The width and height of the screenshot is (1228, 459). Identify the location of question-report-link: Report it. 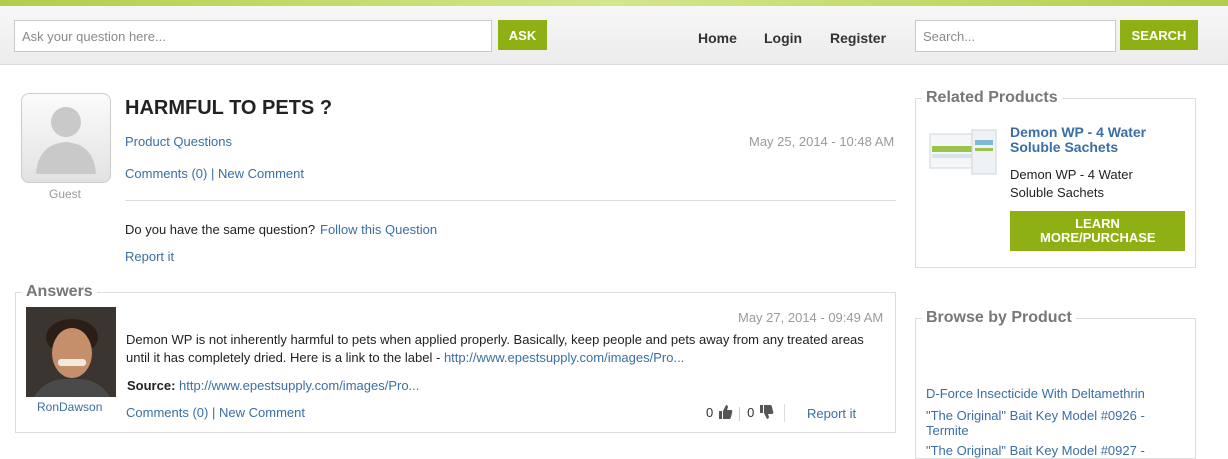
(149, 256).